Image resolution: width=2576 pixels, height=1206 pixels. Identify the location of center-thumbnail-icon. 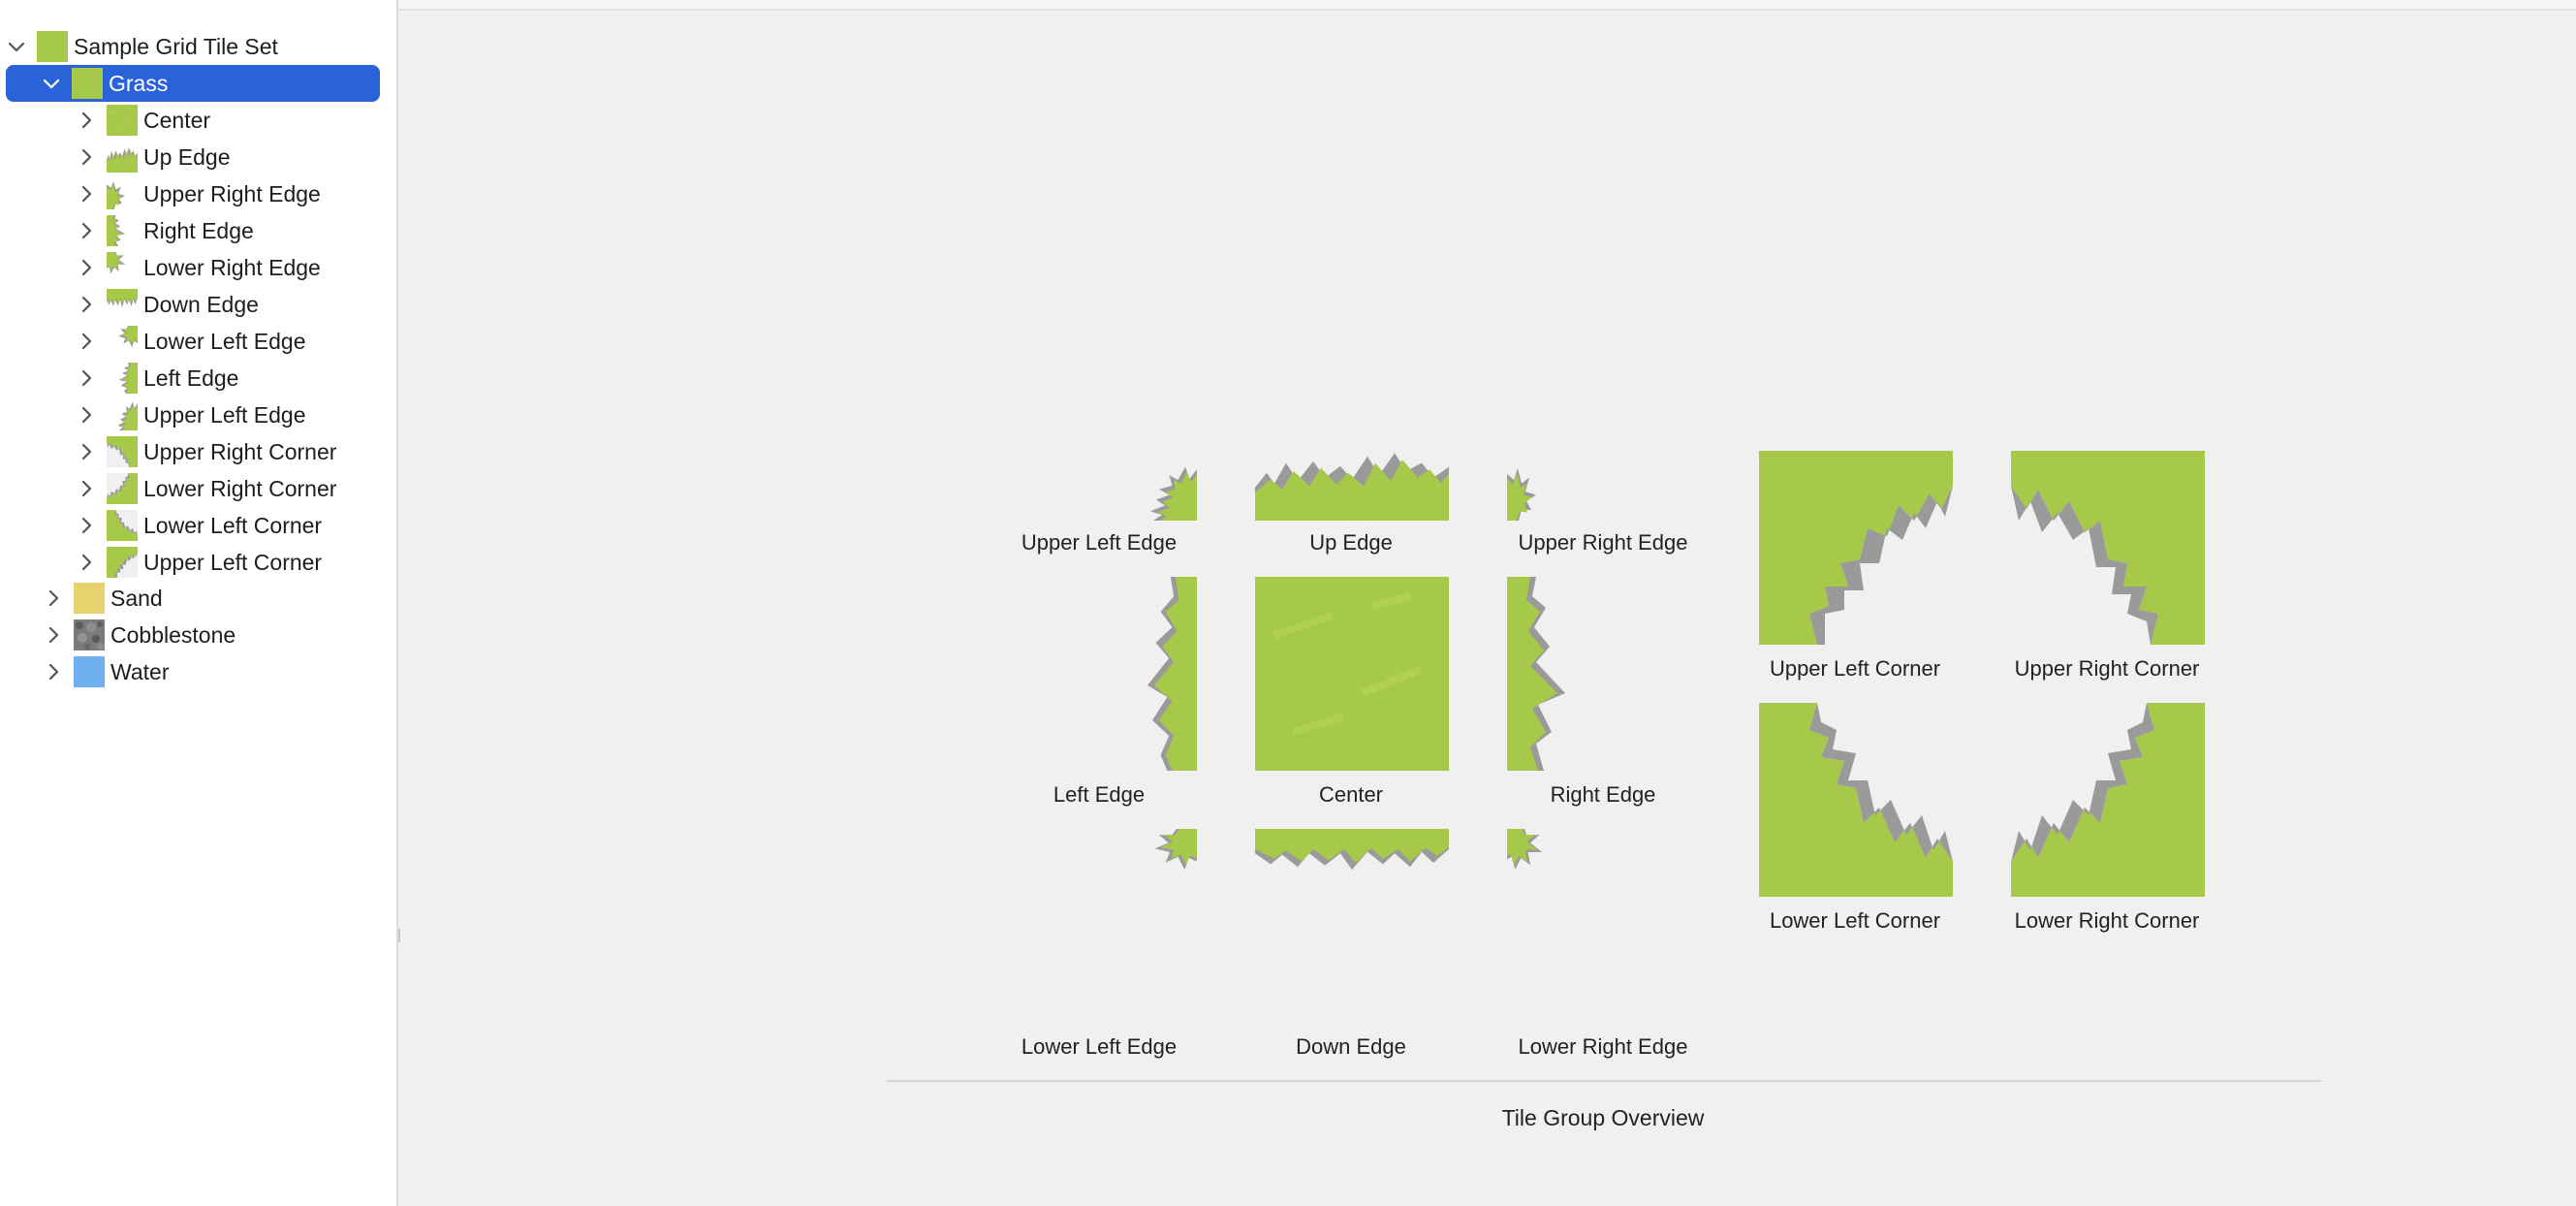
(122, 120).